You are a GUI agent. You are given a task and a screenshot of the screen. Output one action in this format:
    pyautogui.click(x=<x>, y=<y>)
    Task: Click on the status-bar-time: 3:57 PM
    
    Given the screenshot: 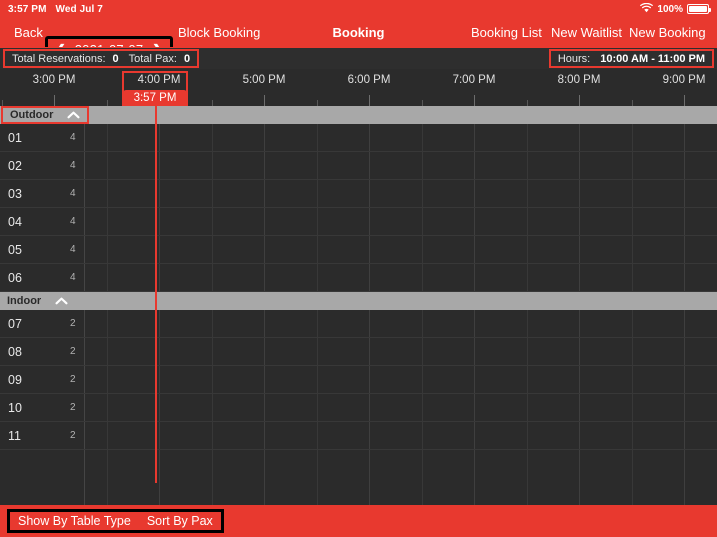 What is the action you would take?
    pyautogui.click(x=27, y=9)
    